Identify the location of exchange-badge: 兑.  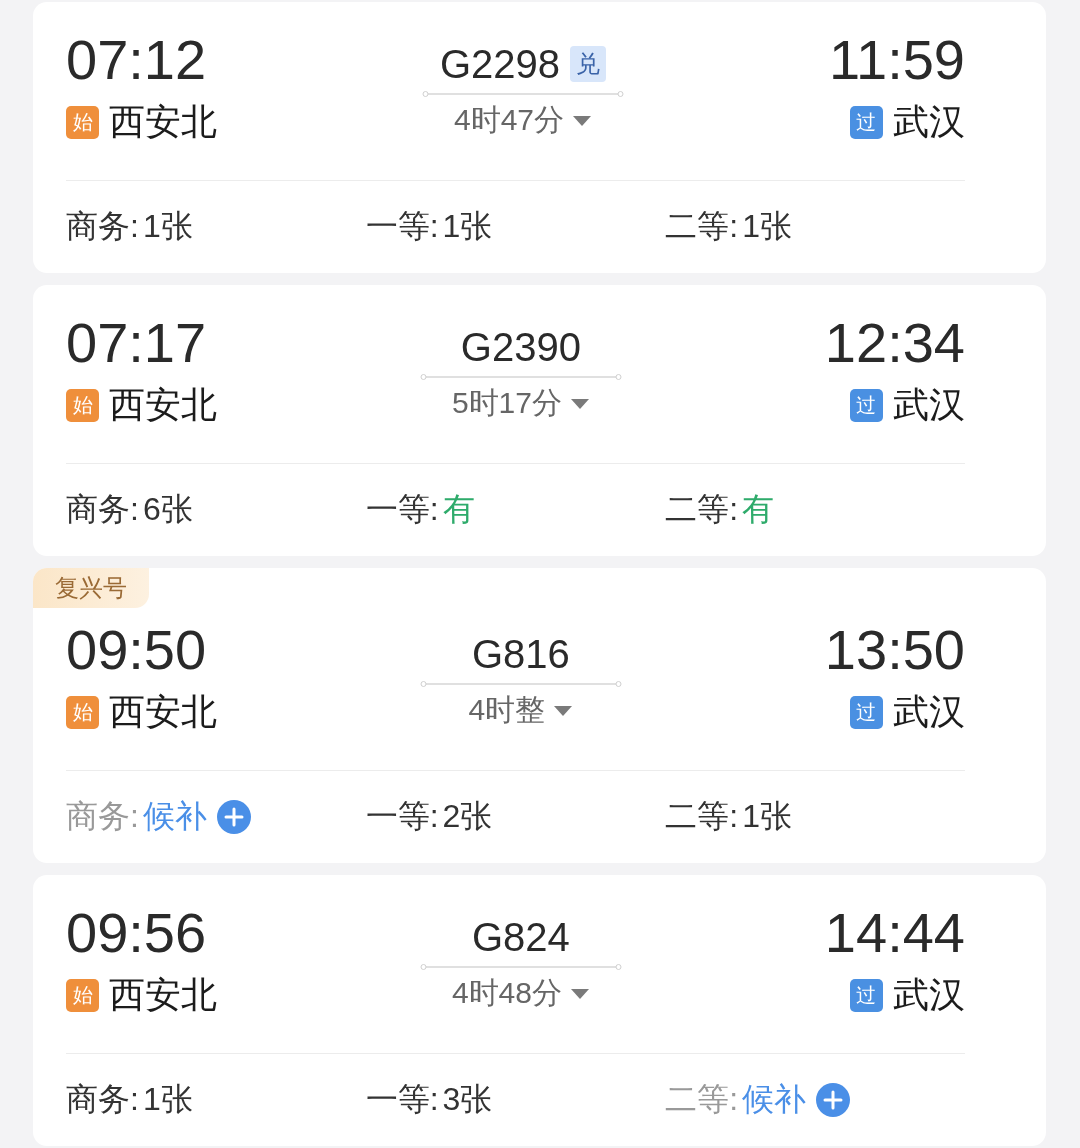
(588, 64).